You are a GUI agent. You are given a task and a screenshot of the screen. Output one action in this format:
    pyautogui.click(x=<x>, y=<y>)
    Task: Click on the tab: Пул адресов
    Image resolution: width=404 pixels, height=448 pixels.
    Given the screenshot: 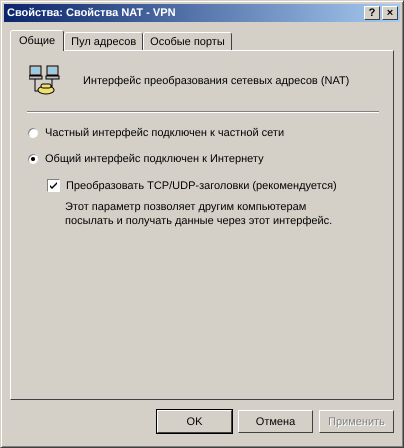 What is the action you would take?
    pyautogui.click(x=104, y=41)
    